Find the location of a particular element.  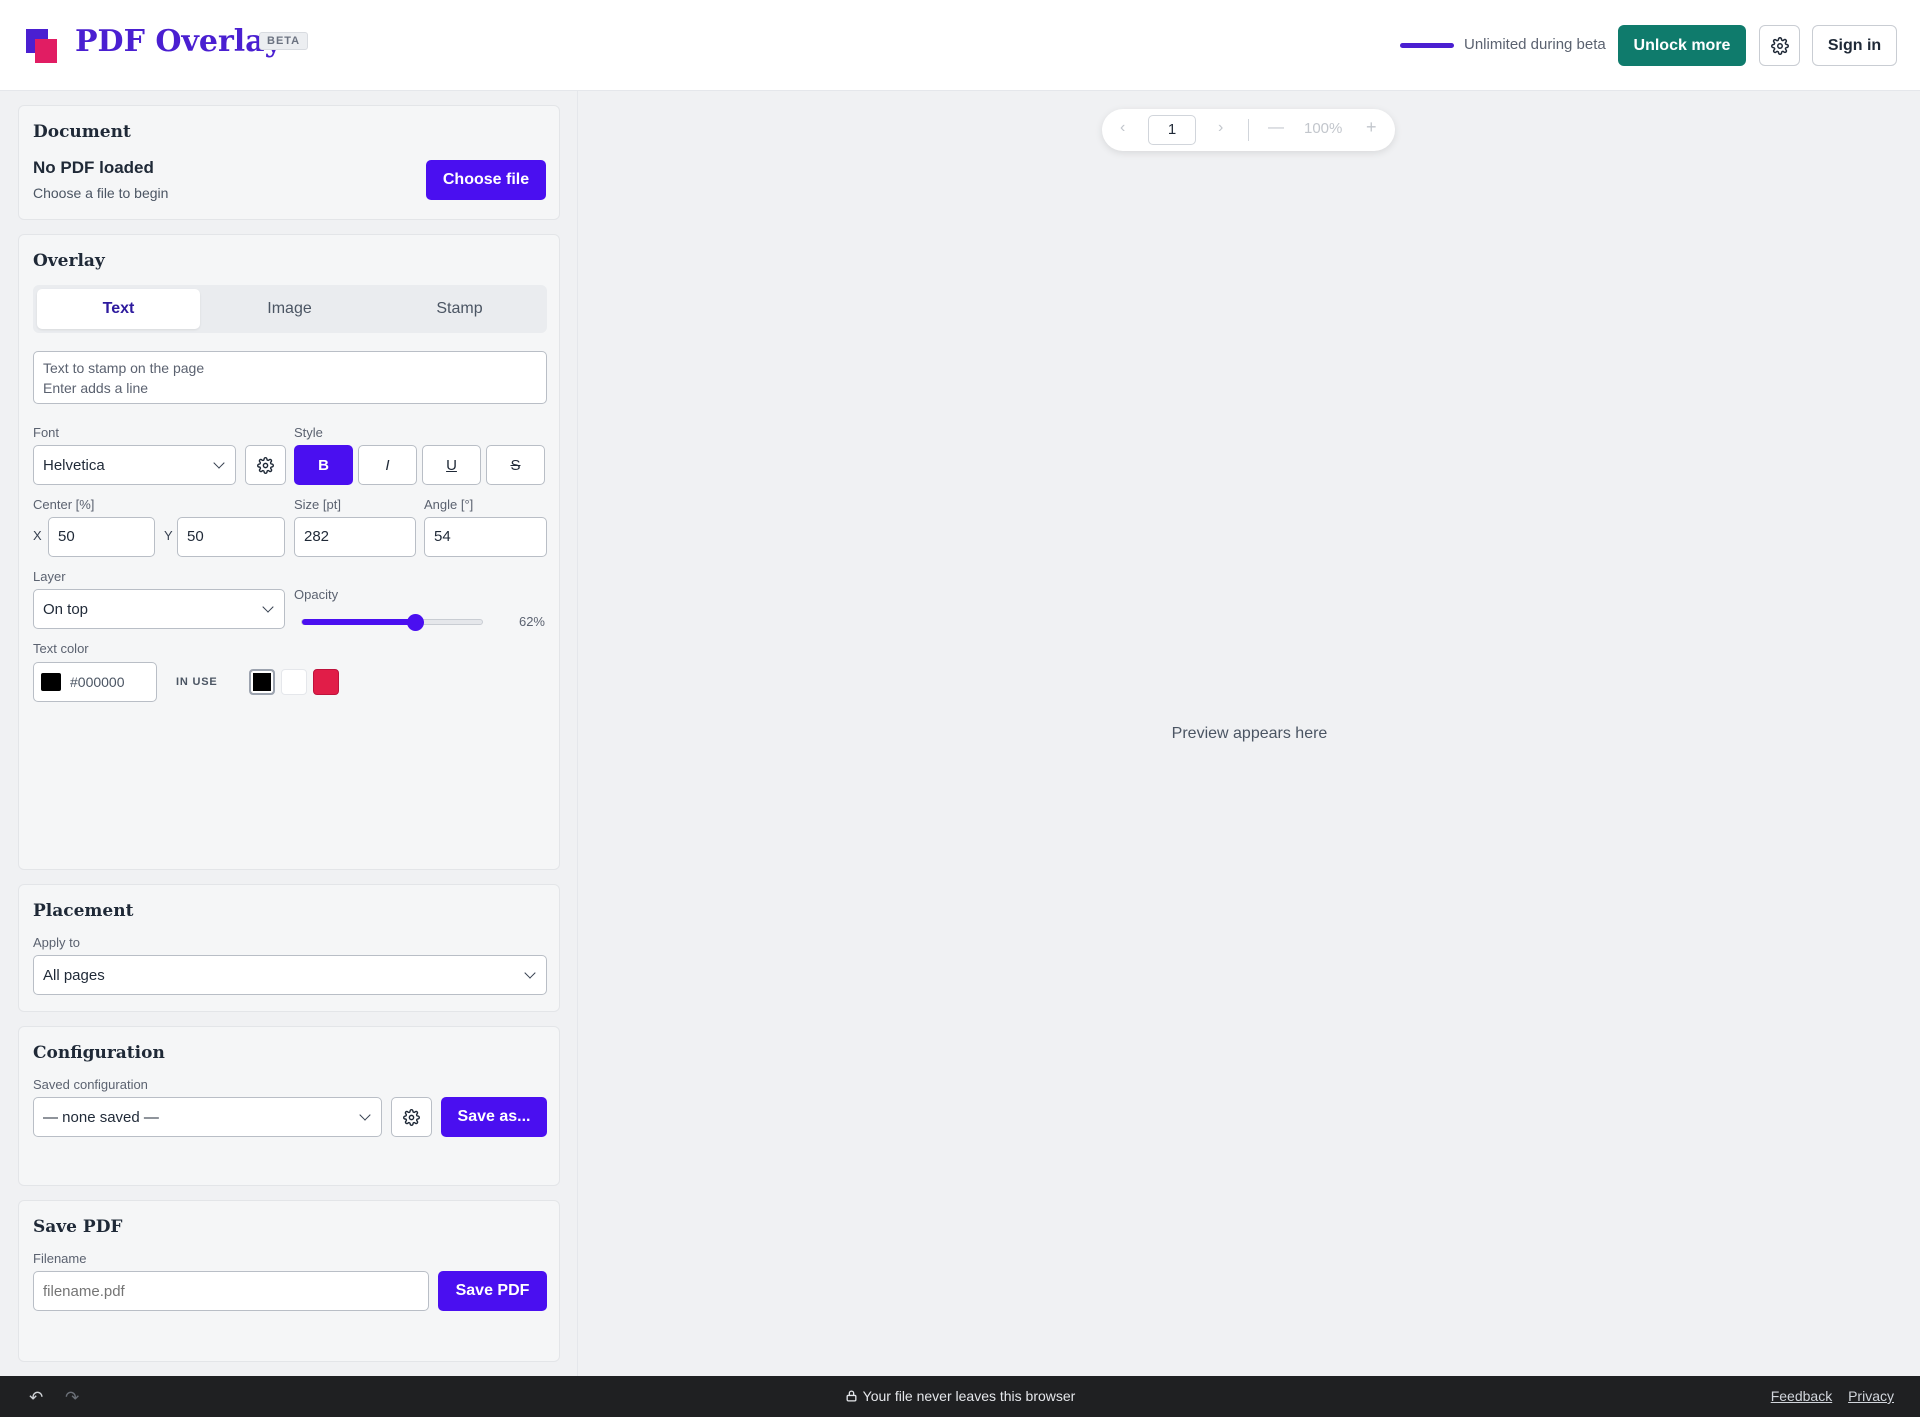

text-color-input: #000000 is located at coordinates (95, 682).